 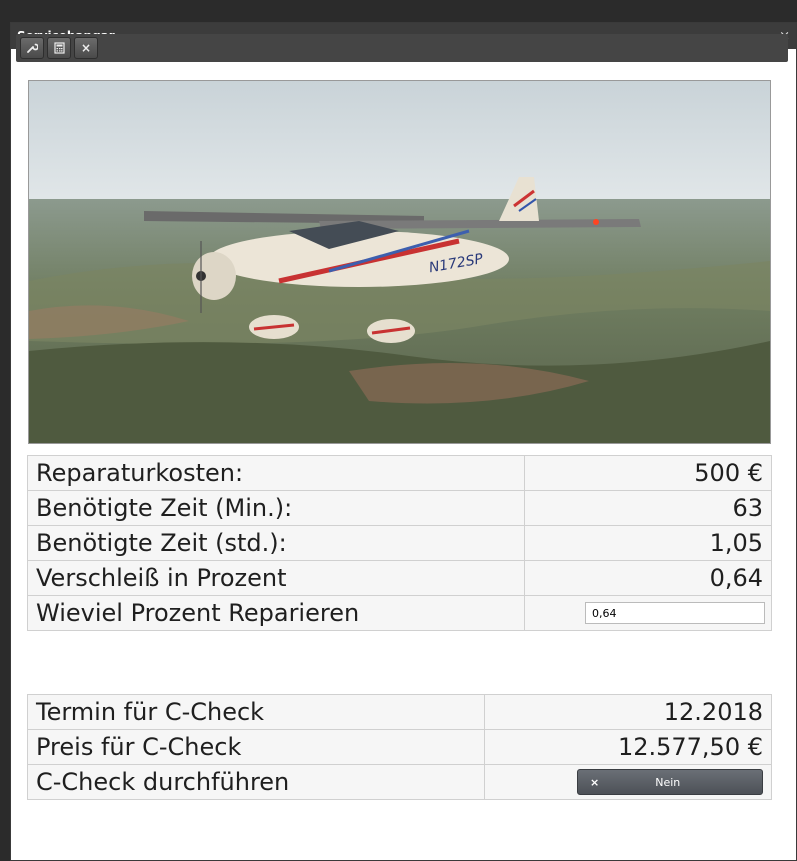 What do you see at coordinates (276, 473) in the screenshot?
I see `repair-cost-label: Reparaturkosten:` at bounding box center [276, 473].